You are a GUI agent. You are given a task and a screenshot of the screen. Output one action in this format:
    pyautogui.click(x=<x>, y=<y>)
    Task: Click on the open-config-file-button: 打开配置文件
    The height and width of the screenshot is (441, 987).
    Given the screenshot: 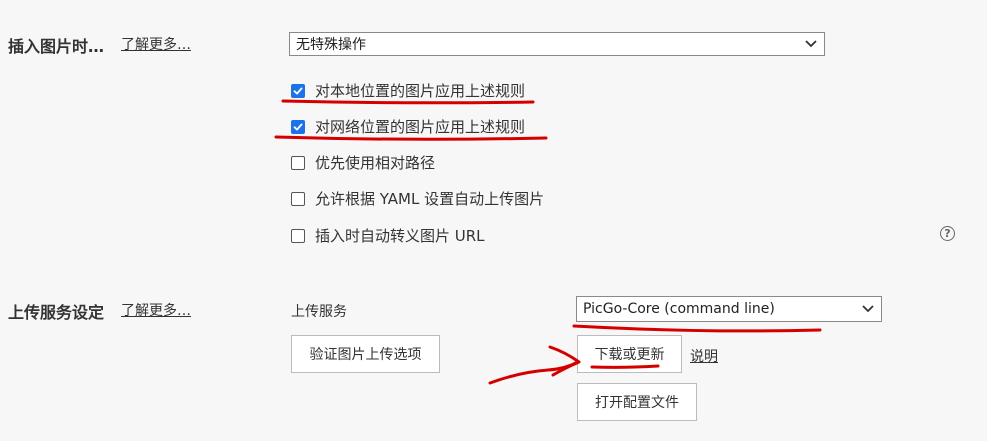 What is the action you would take?
    pyautogui.click(x=637, y=402)
    